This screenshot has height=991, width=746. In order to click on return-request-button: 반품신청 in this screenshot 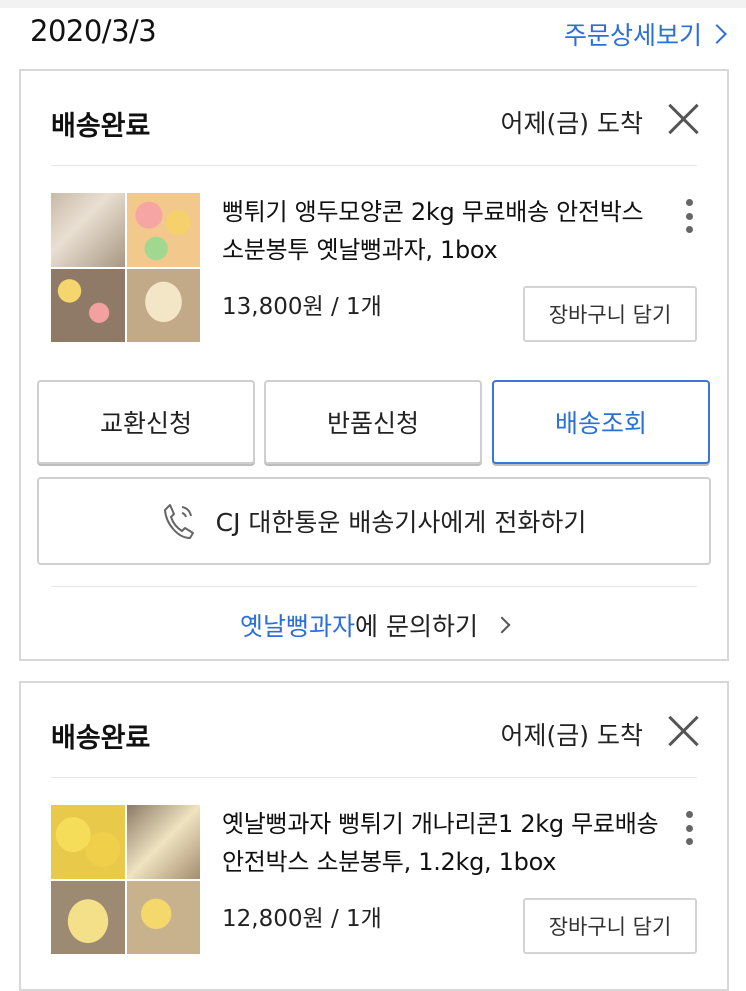, I will do `click(373, 422)`.